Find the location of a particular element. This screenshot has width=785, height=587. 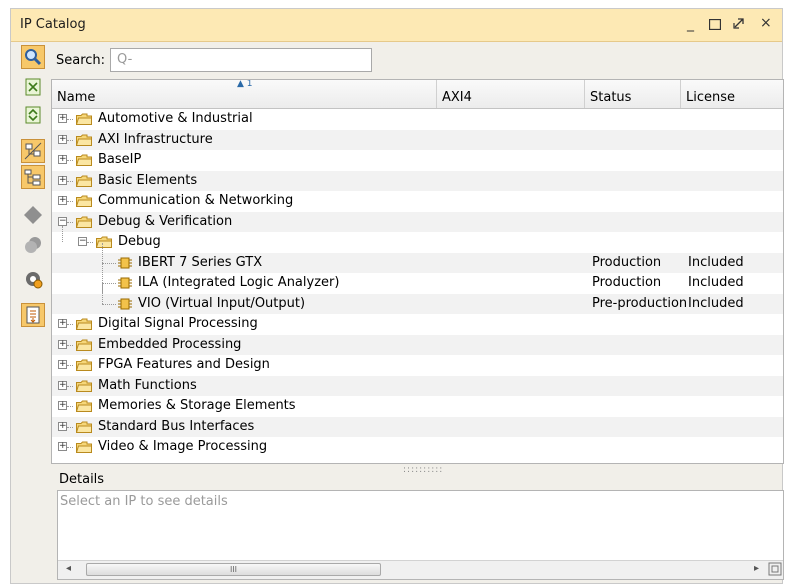

ip-button is located at coordinates (33, 215).